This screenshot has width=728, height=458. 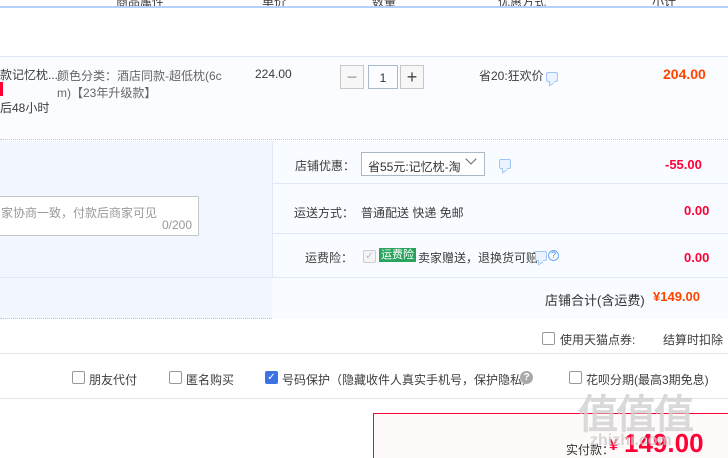 I want to click on tmall-coupon-label: 使用天猫点券:, so click(x=598, y=340).